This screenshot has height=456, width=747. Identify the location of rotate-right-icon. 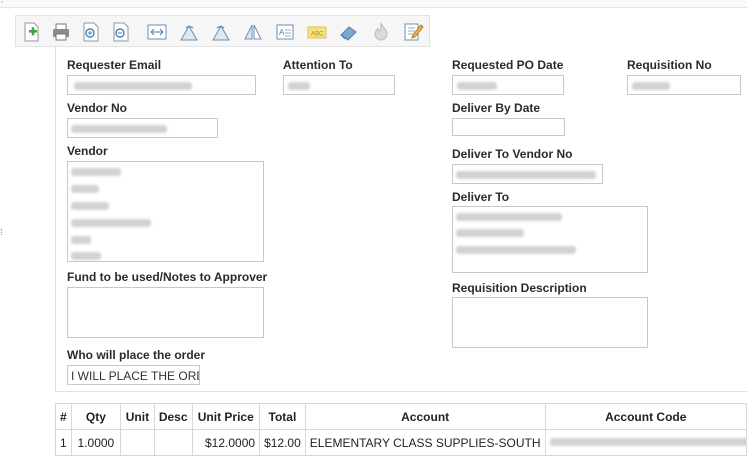
(221, 32).